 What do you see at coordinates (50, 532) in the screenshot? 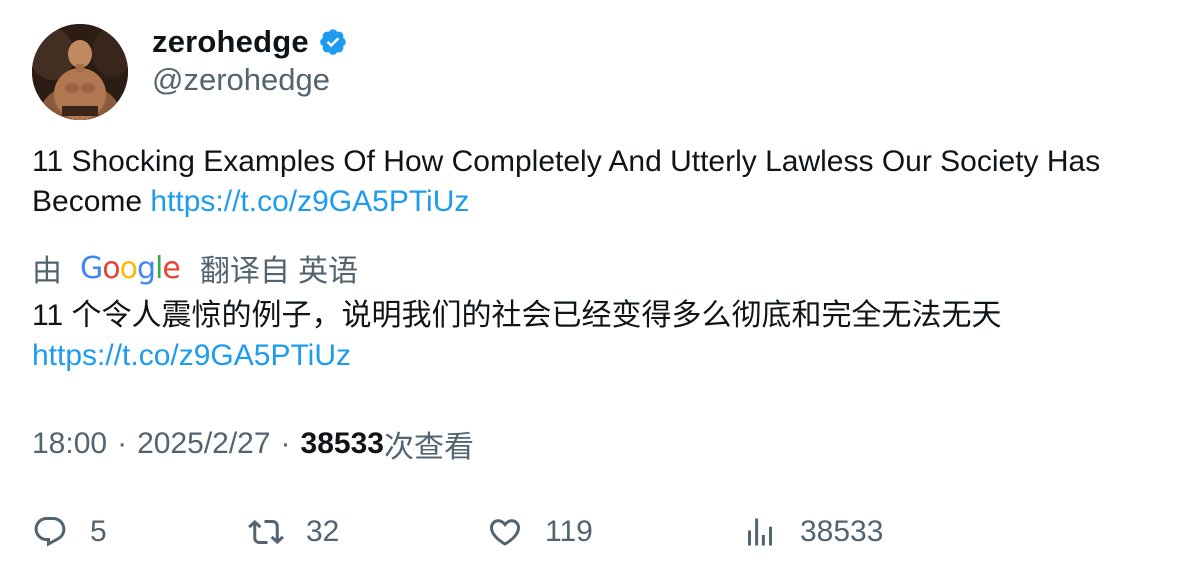
I see `reply-icon` at bounding box center [50, 532].